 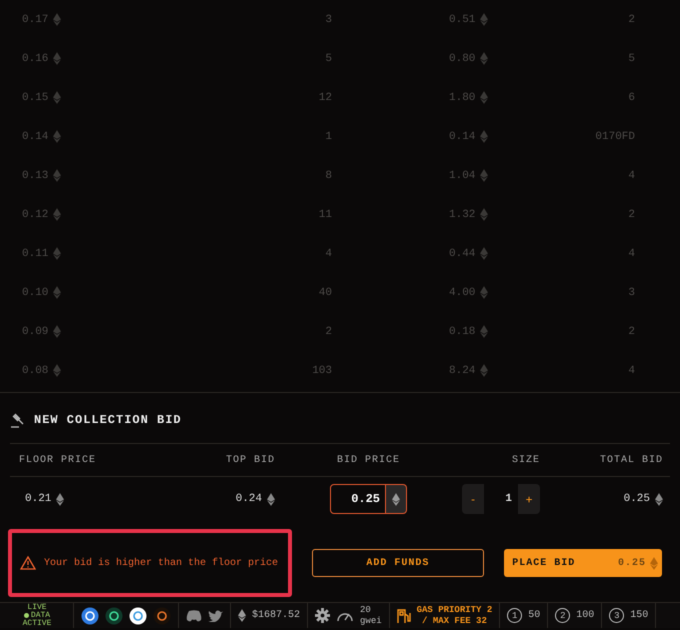 I want to click on floor-price-text: 0.21, so click(x=38, y=499).